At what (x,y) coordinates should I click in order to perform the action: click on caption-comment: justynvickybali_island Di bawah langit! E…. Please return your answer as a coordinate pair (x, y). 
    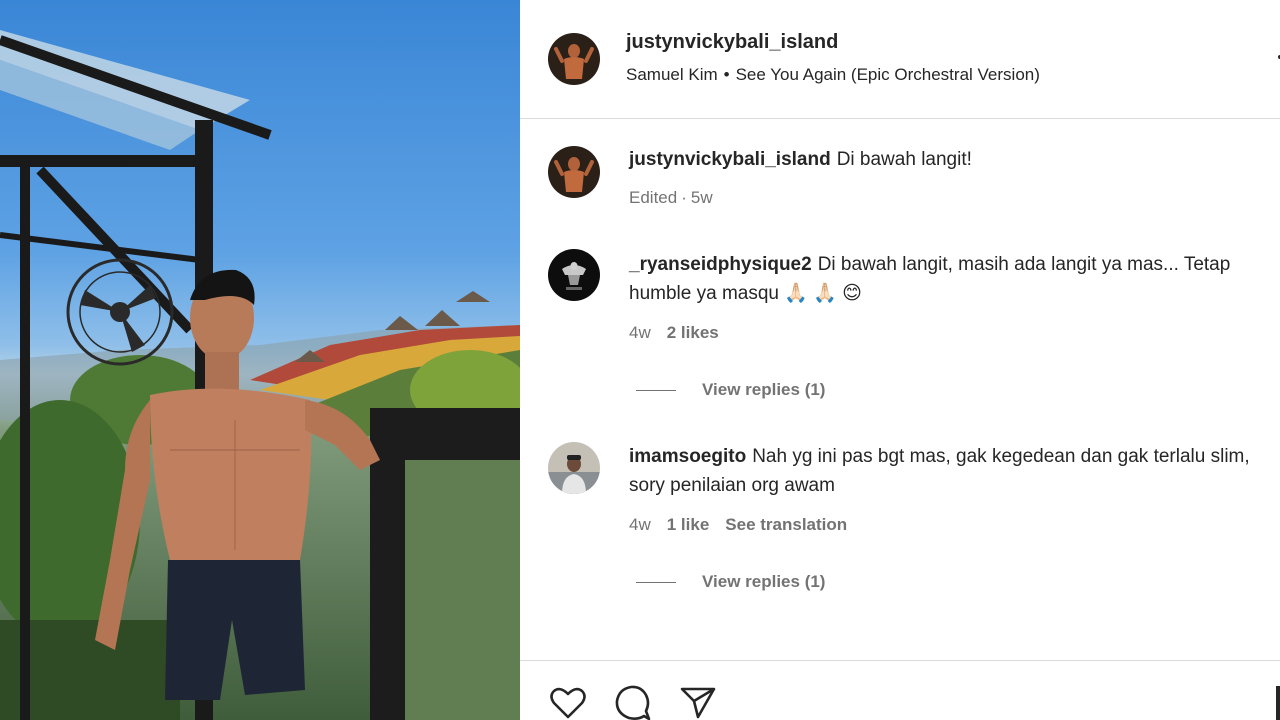
    Looking at the image, I should click on (900, 175).